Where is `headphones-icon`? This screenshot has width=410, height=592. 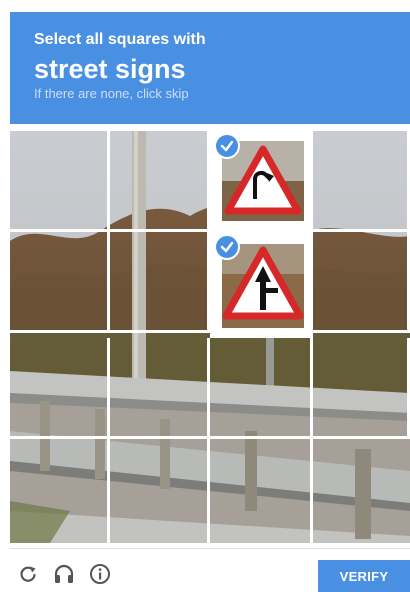
headphones-icon is located at coordinates (64, 574).